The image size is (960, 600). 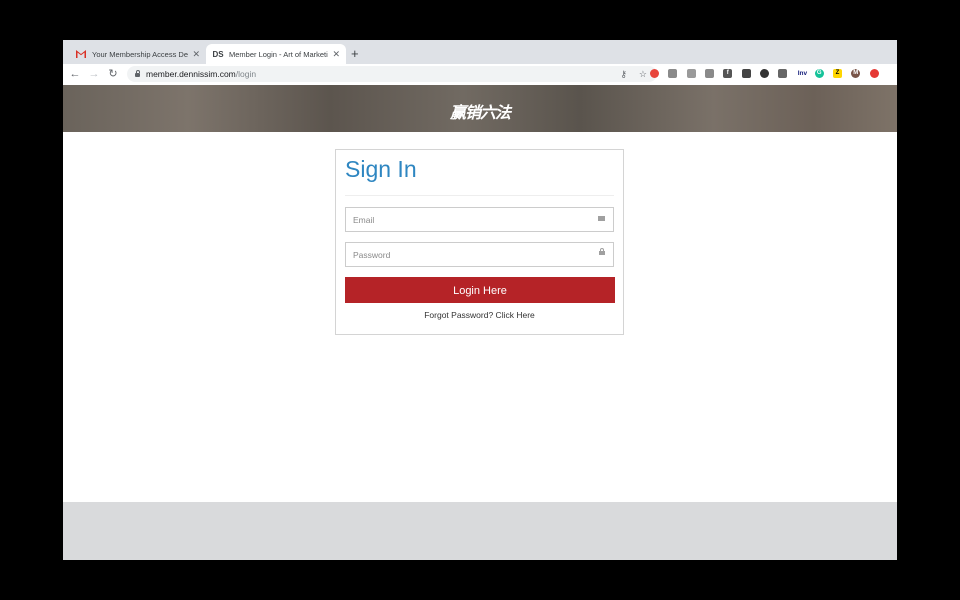 What do you see at coordinates (601, 218) in the screenshot?
I see `envelope-icon` at bounding box center [601, 218].